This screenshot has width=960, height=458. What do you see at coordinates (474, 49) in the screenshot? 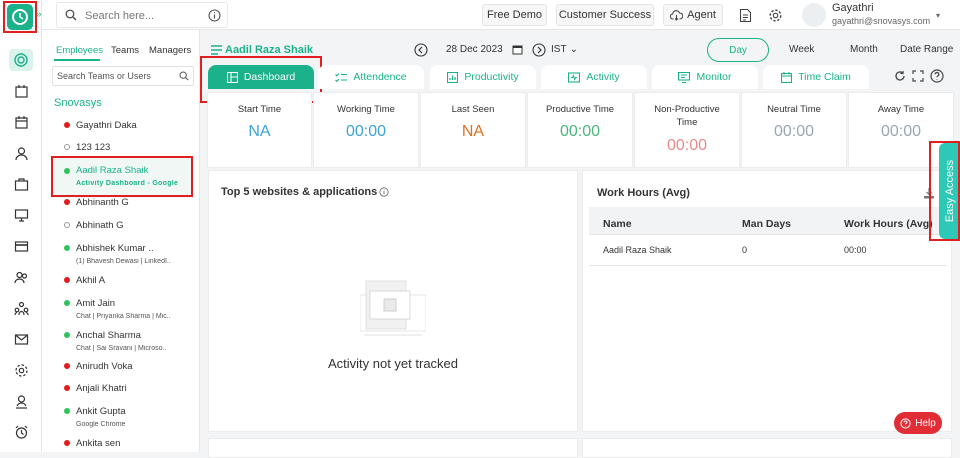
I see `date-label: 28 Dec 2023` at bounding box center [474, 49].